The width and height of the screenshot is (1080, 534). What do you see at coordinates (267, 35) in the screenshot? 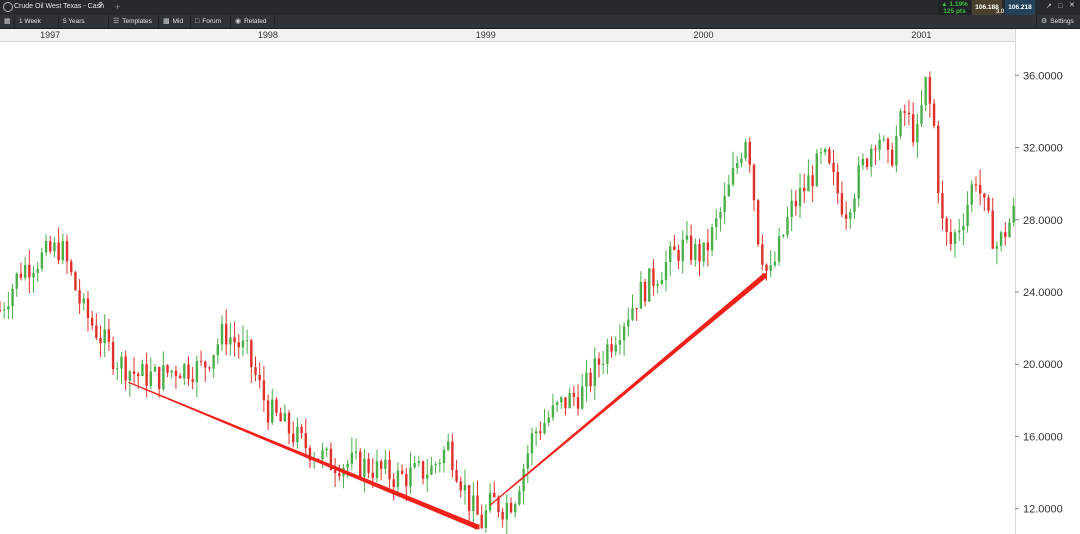
I see `year-label: 1998` at bounding box center [267, 35].